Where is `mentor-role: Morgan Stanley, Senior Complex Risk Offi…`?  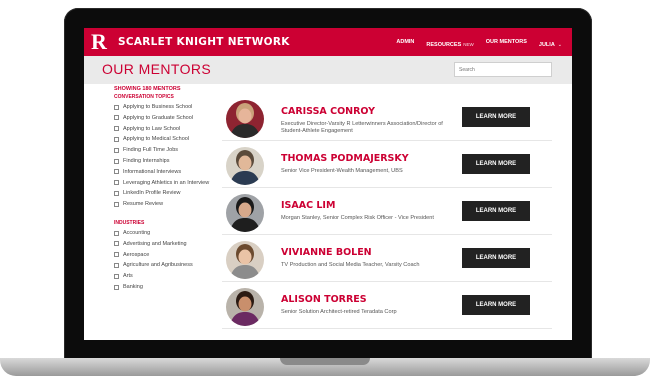
mentor-role: Morgan Stanley, Senior Complex Risk Offi… is located at coordinates (357, 218).